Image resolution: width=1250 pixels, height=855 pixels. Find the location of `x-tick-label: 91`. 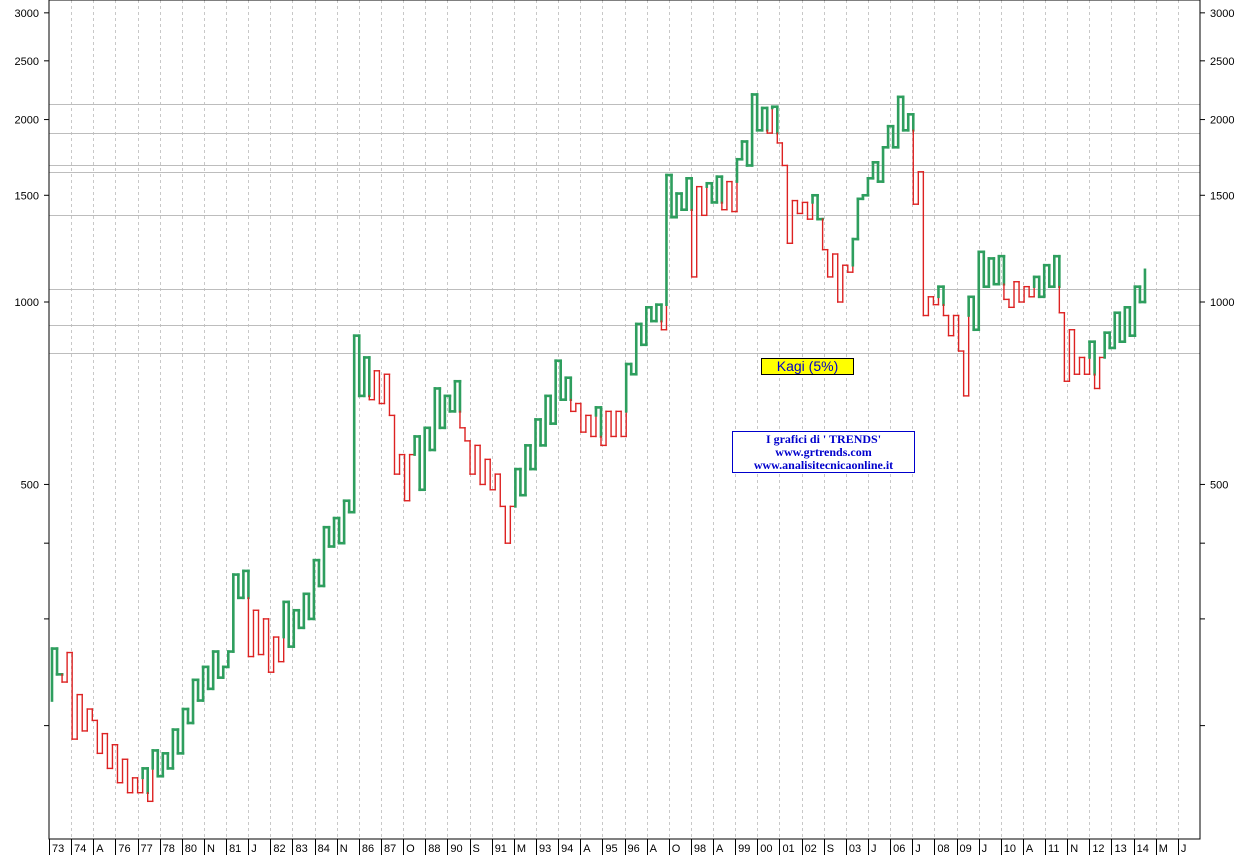

x-tick-label: 91 is located at coordinates (501, 849).